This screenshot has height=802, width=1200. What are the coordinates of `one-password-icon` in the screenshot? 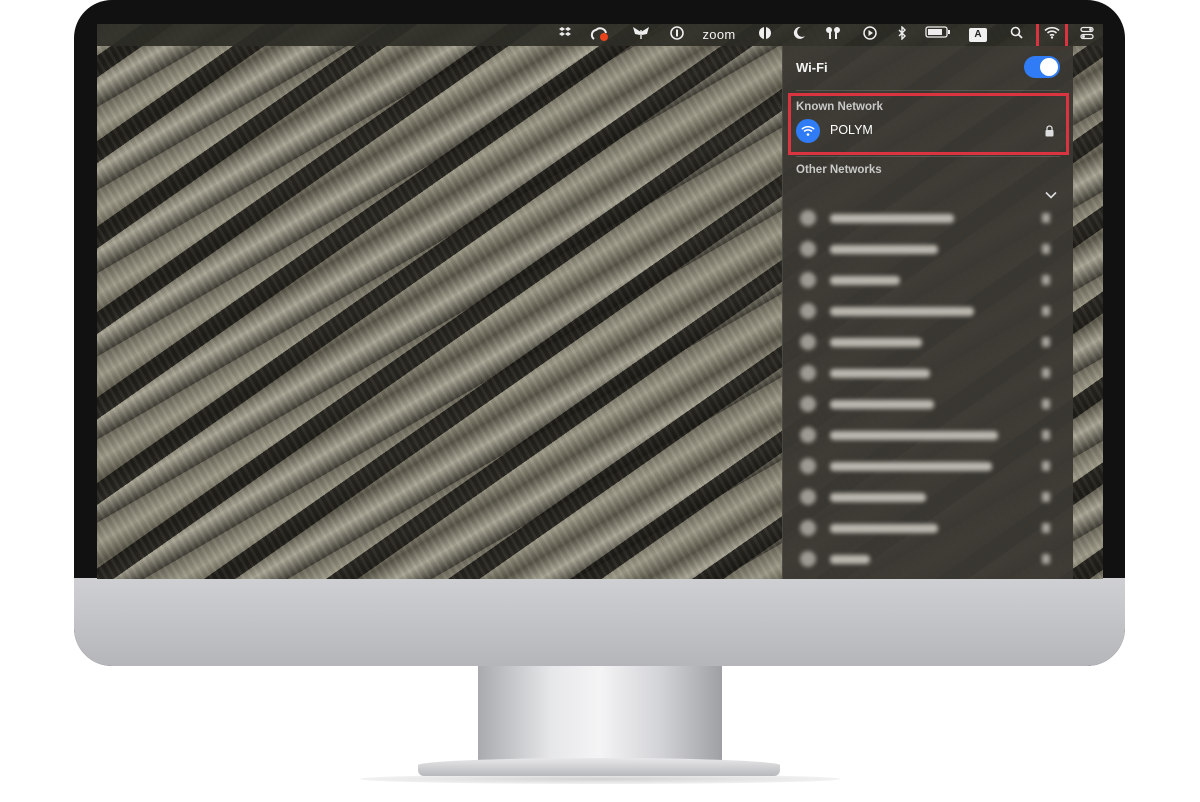 It's located at (677, 35).